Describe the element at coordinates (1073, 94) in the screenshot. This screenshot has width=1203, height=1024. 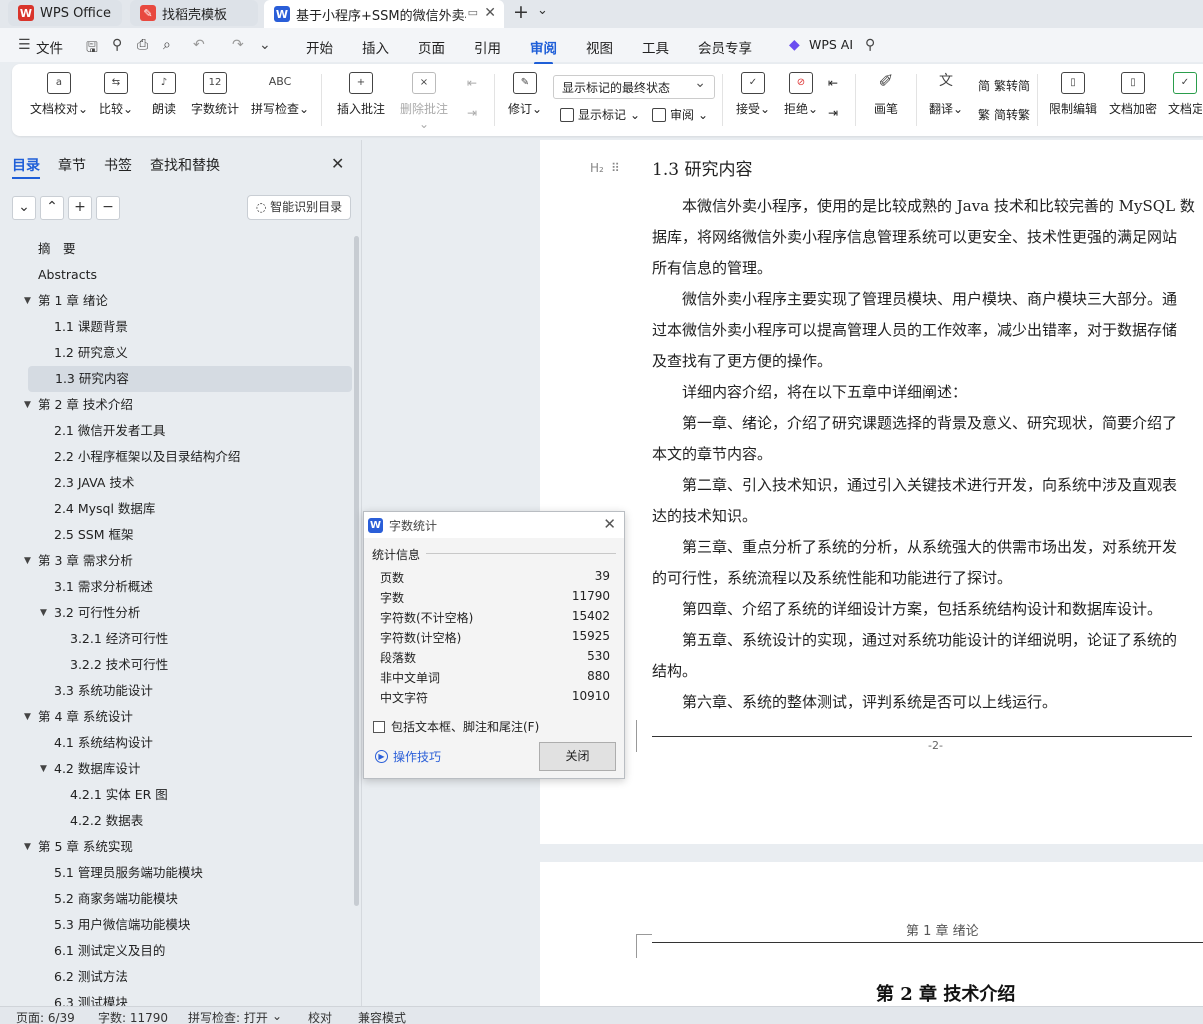
I see `restrict-editing-button: ▯ 限制编辑` at that location.